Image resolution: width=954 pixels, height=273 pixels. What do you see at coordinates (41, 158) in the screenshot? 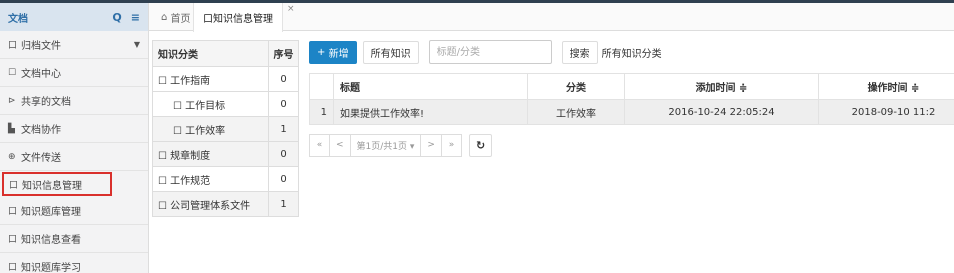
I see `sidebar-item-label: 文件传送` at bounding box center [41, 158].